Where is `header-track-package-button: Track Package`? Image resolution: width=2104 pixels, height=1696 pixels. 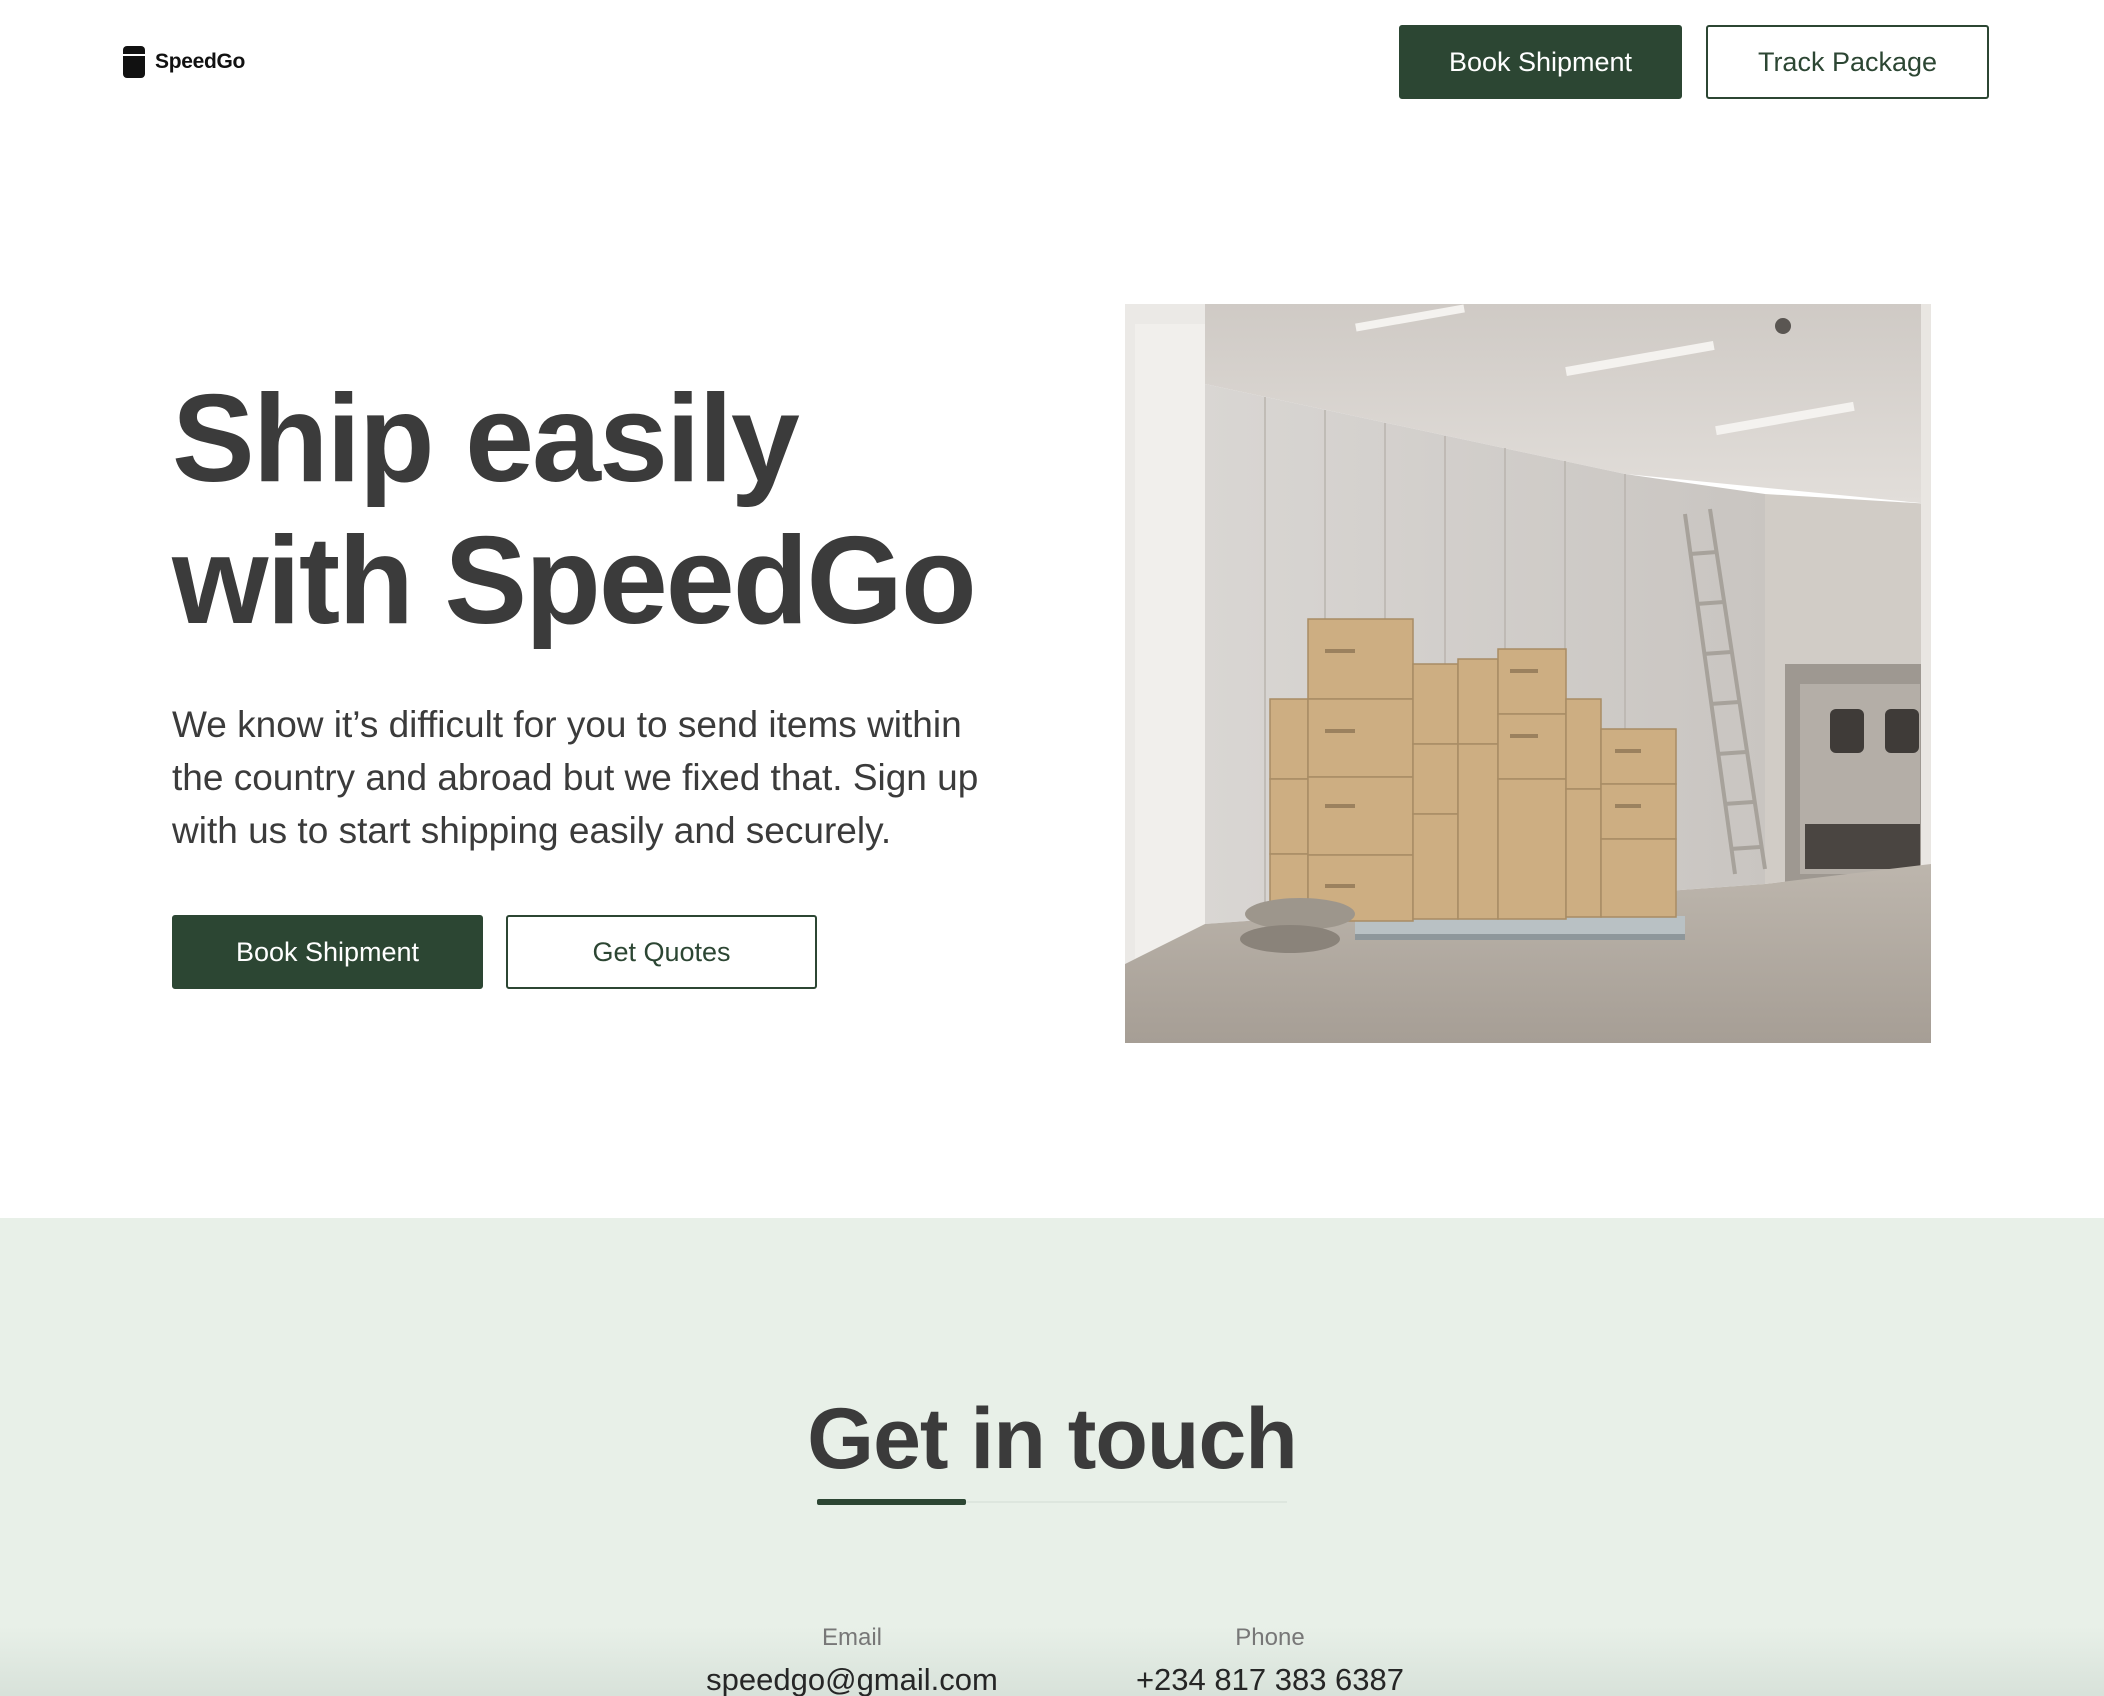
header-track-package-button: Track Package is located at coordinates (1847, 62).